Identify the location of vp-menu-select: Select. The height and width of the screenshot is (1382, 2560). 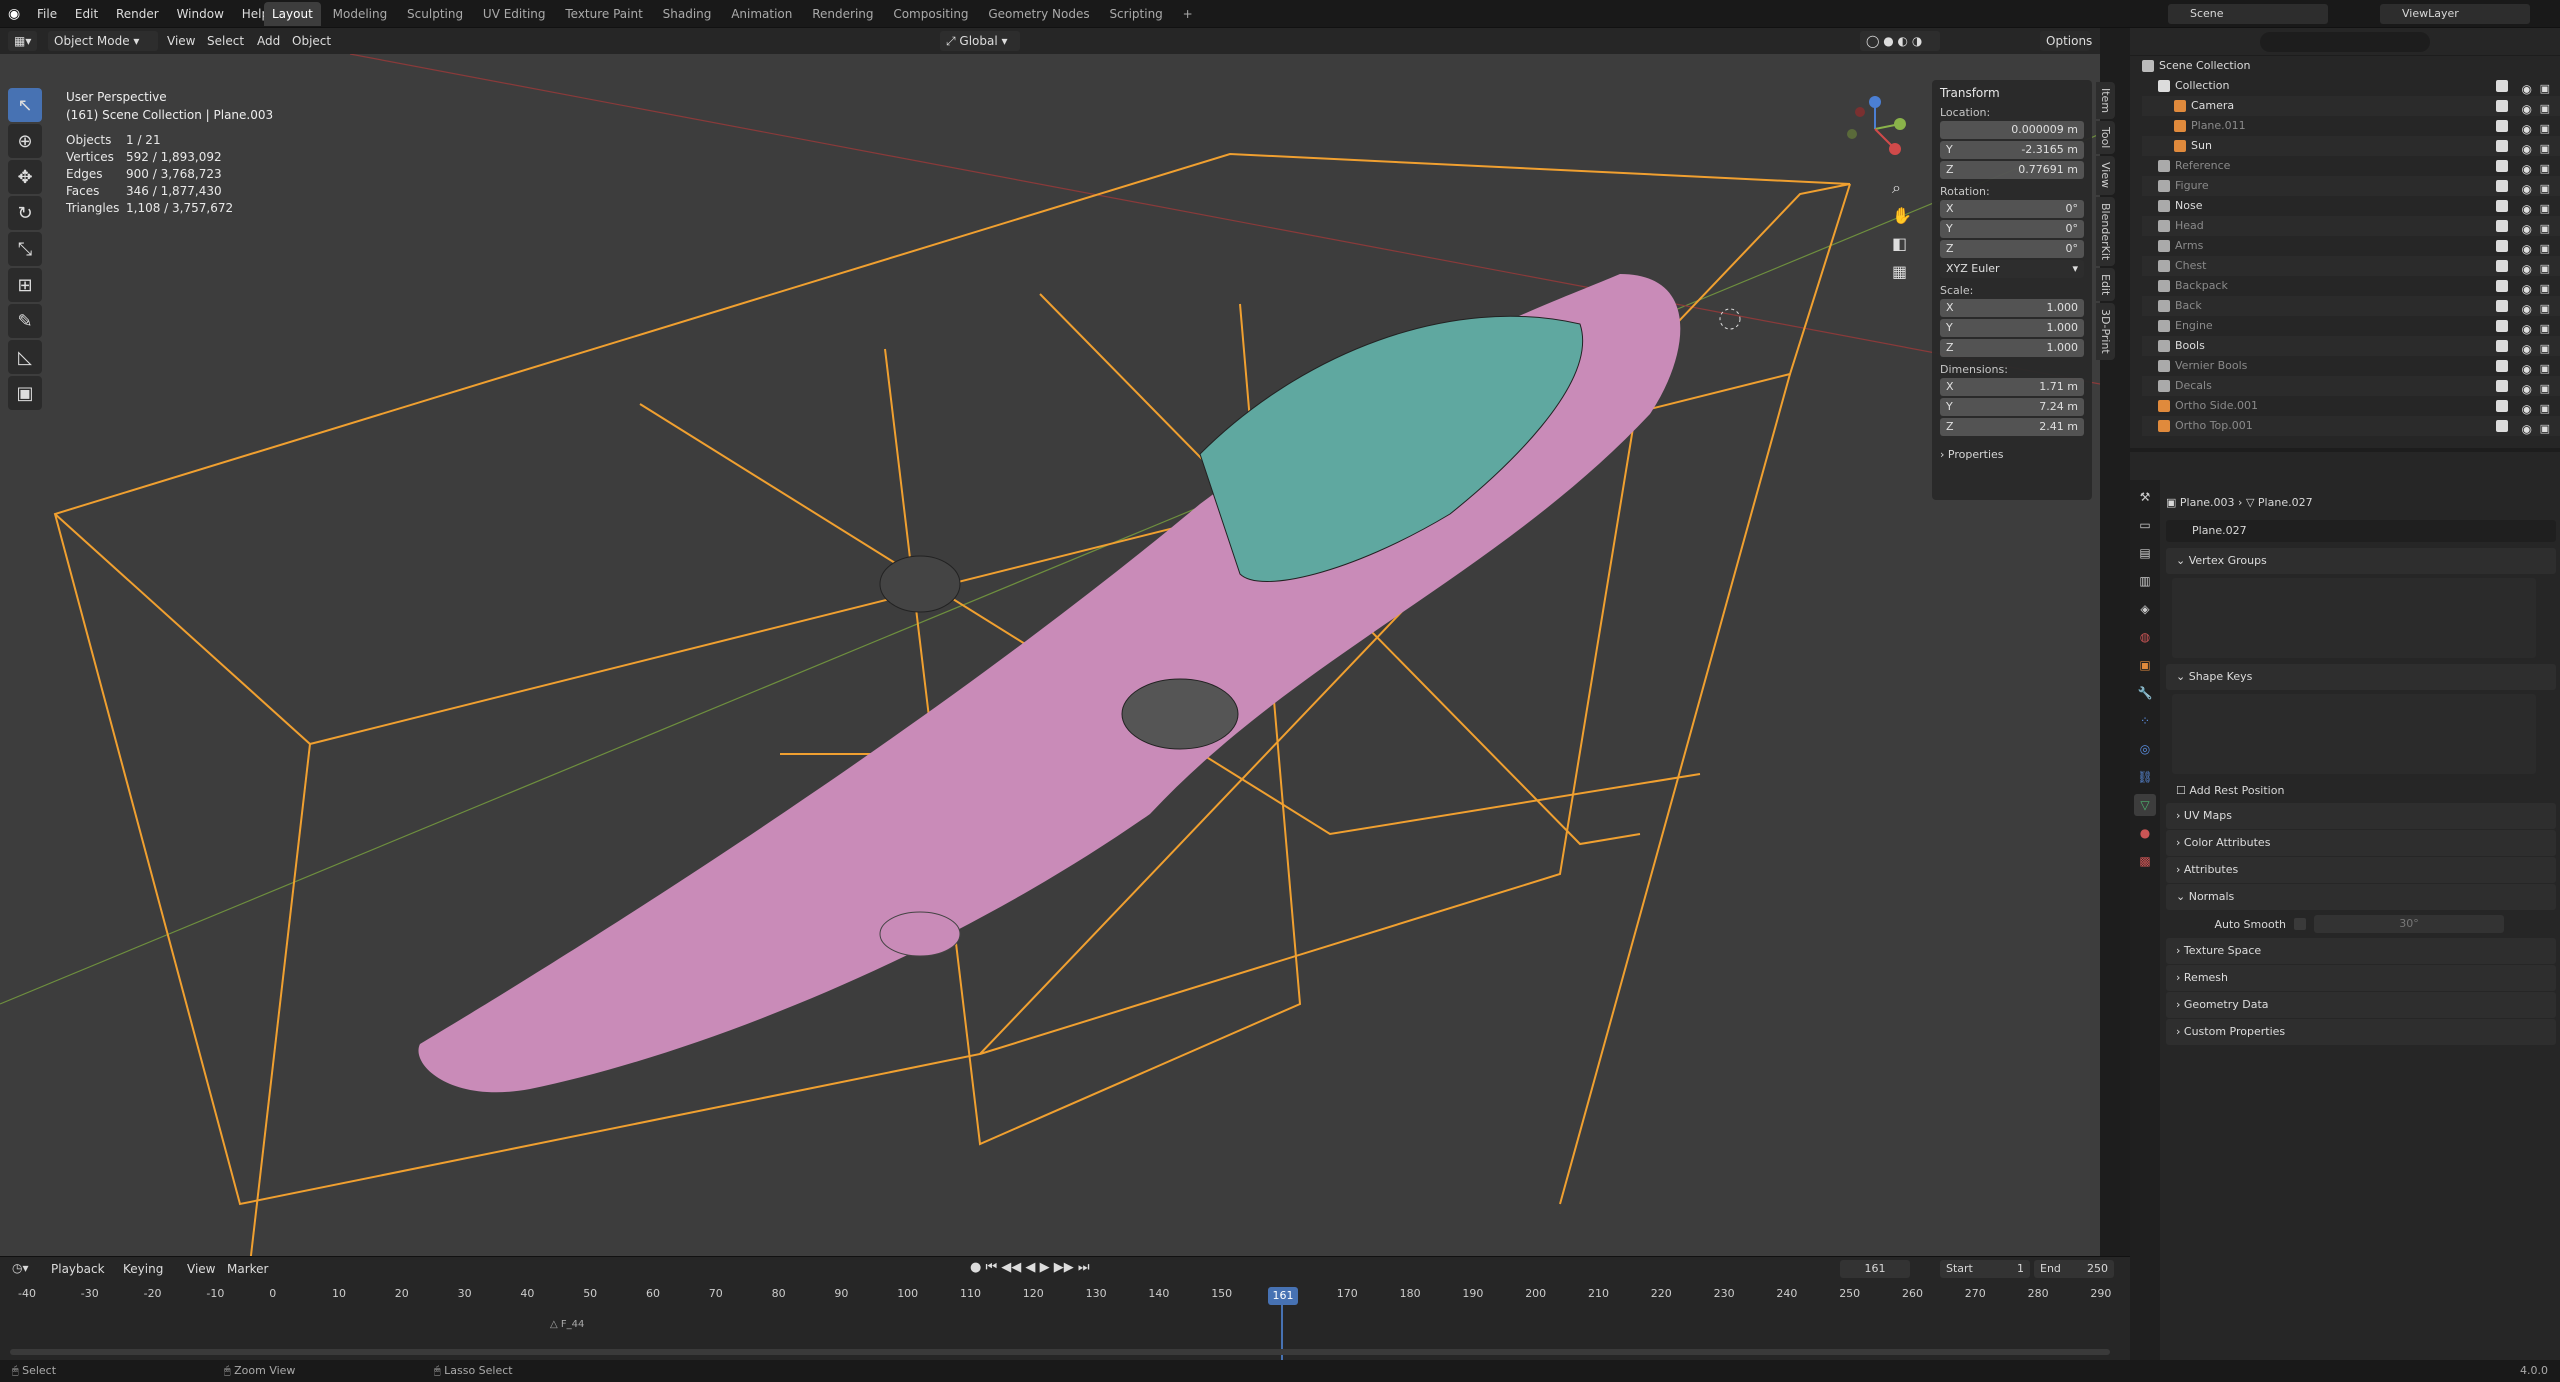
(225, 41).